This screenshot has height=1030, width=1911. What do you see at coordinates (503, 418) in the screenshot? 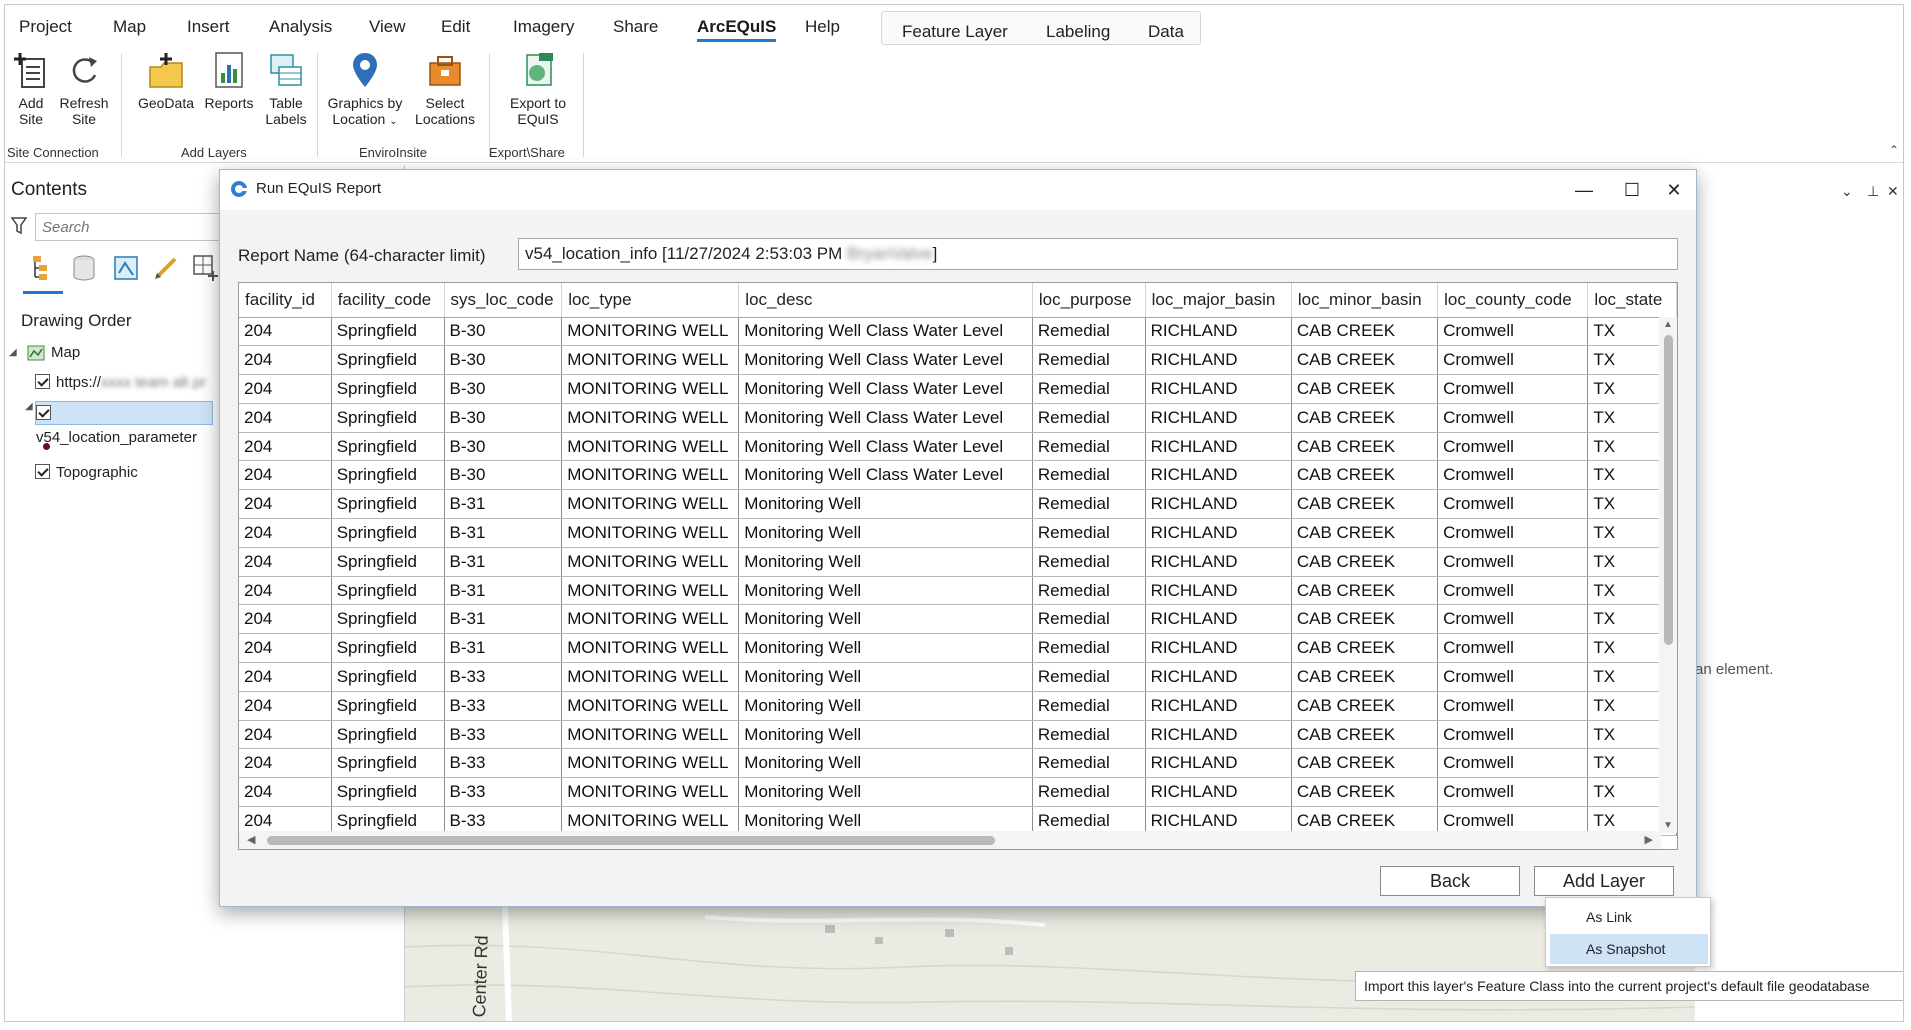
I see `table-cell: B-30` at bounding box center [503, 418].